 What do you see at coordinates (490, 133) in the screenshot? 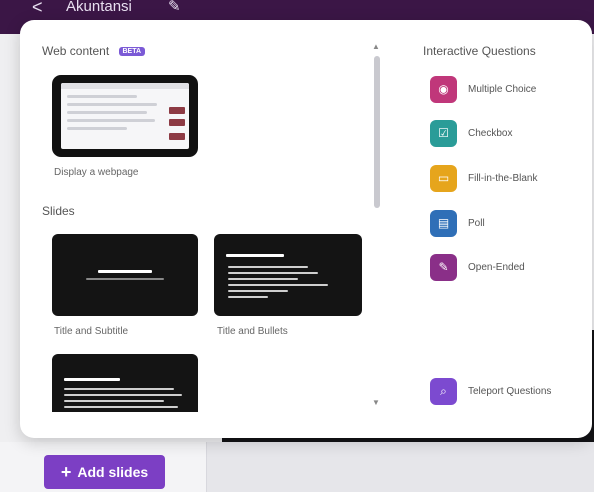
I see `question-label: Checkbox` at bounding box center [490, 133].